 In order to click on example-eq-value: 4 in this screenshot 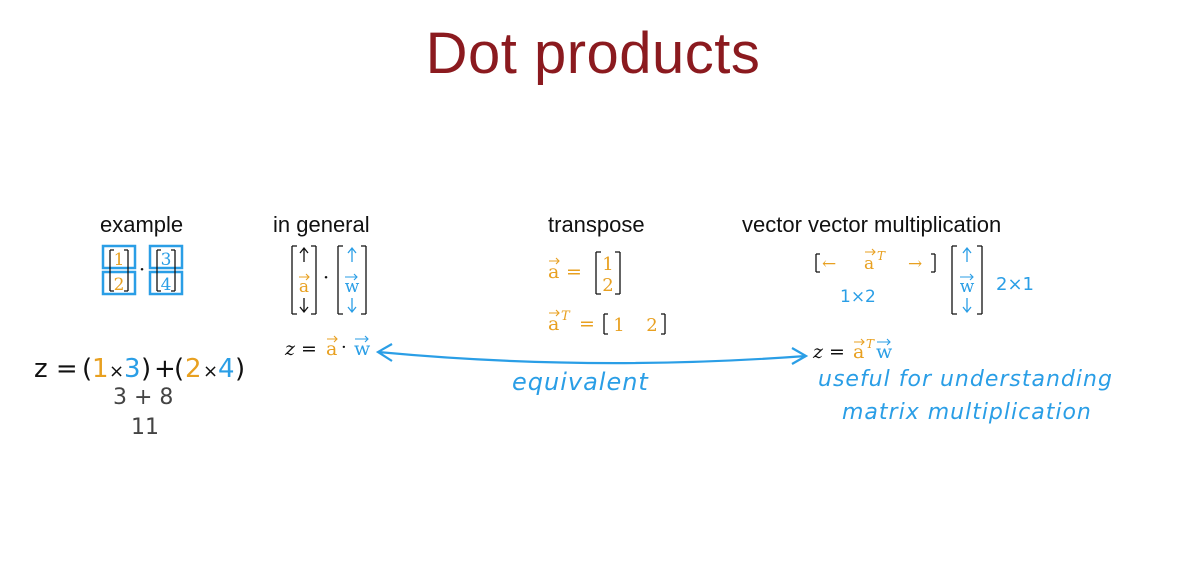, I will do `click(226, 369)`.